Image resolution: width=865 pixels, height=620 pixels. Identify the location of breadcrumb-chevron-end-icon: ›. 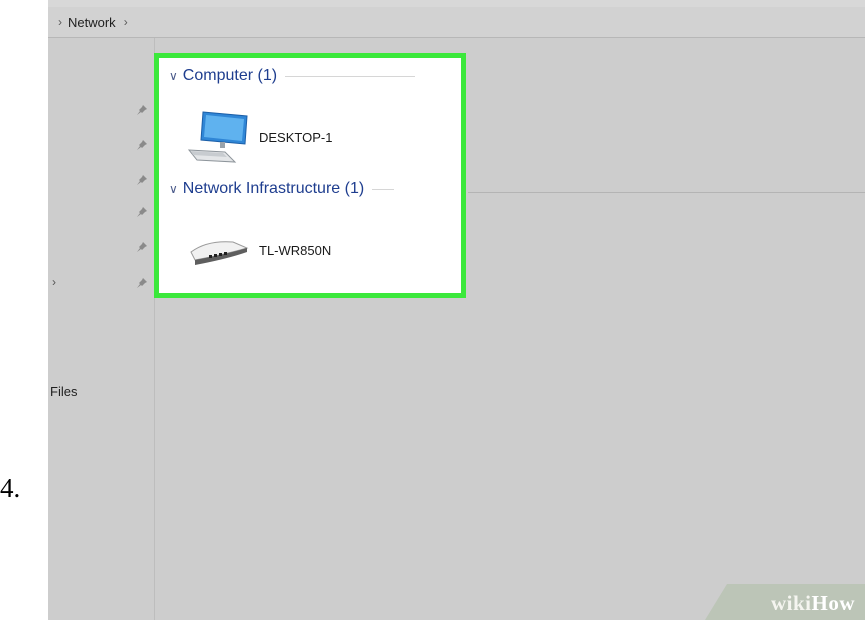
(126, 22).